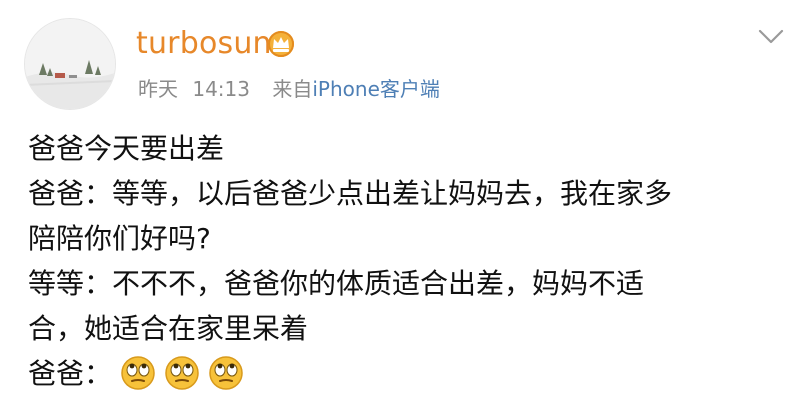 Image resolution: width=810 pixels, height=406 pixels. Describe the element at coordinates (376, 89) in the screenshot. I see `device-link: iPhone客户端` at that location.